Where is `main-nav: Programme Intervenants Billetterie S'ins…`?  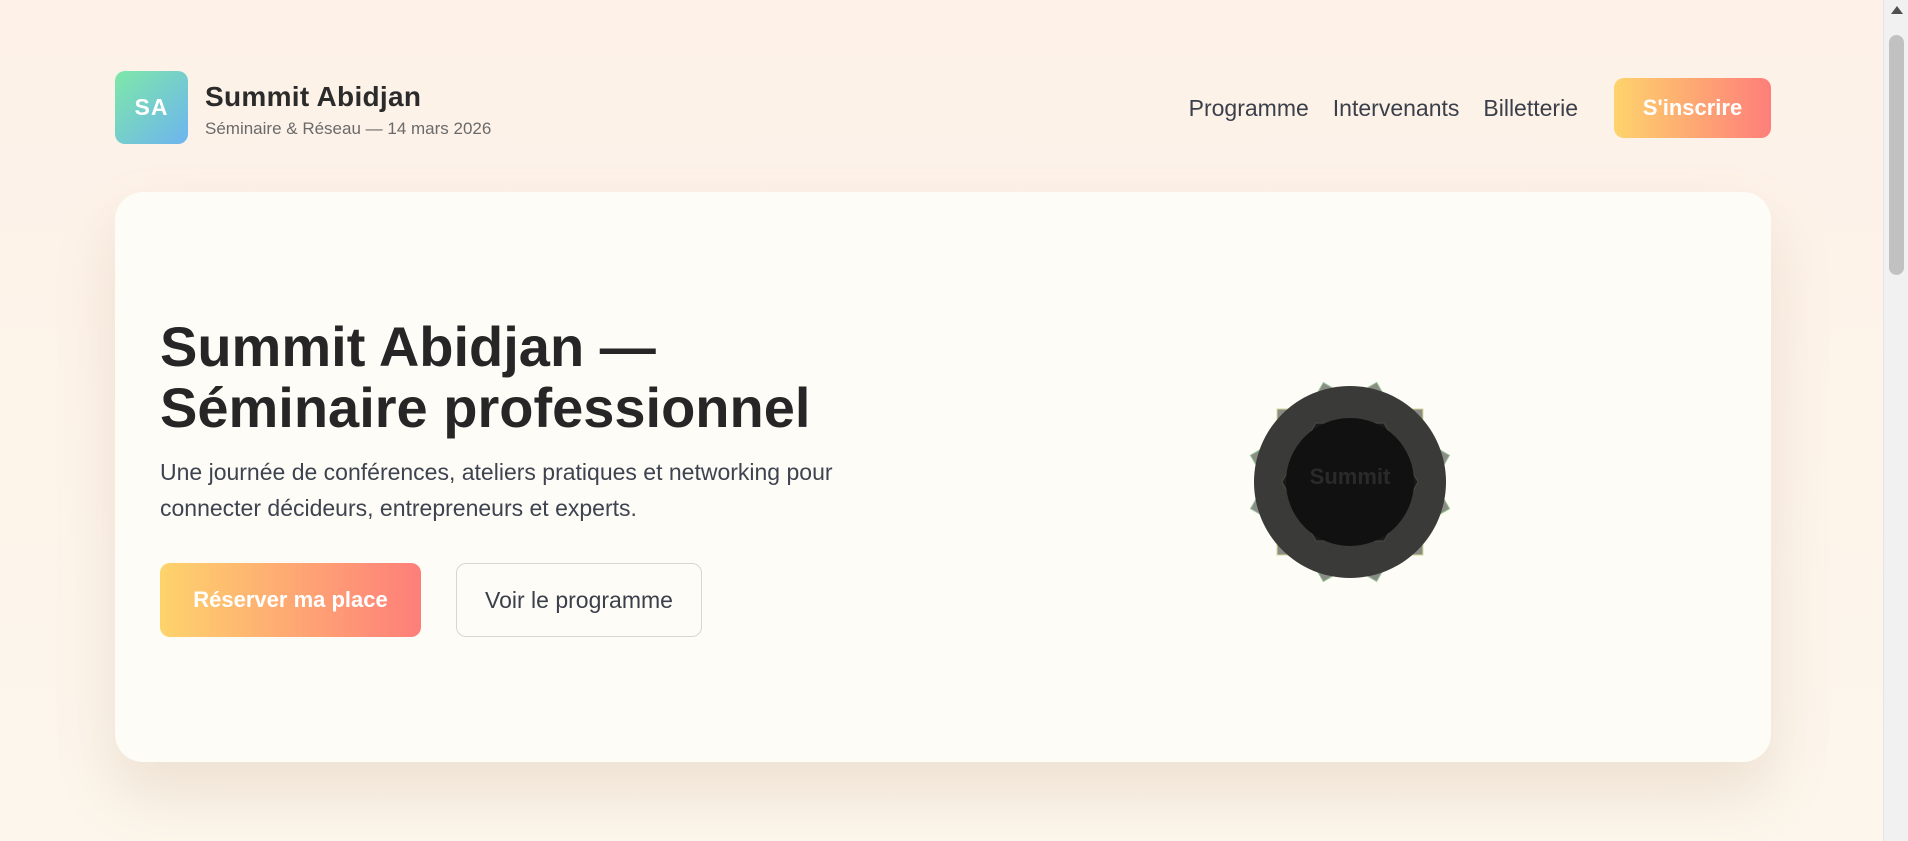 main-nav: Programme Intervenants Billetterie S'ins… is located at coordinates (1480, 108).